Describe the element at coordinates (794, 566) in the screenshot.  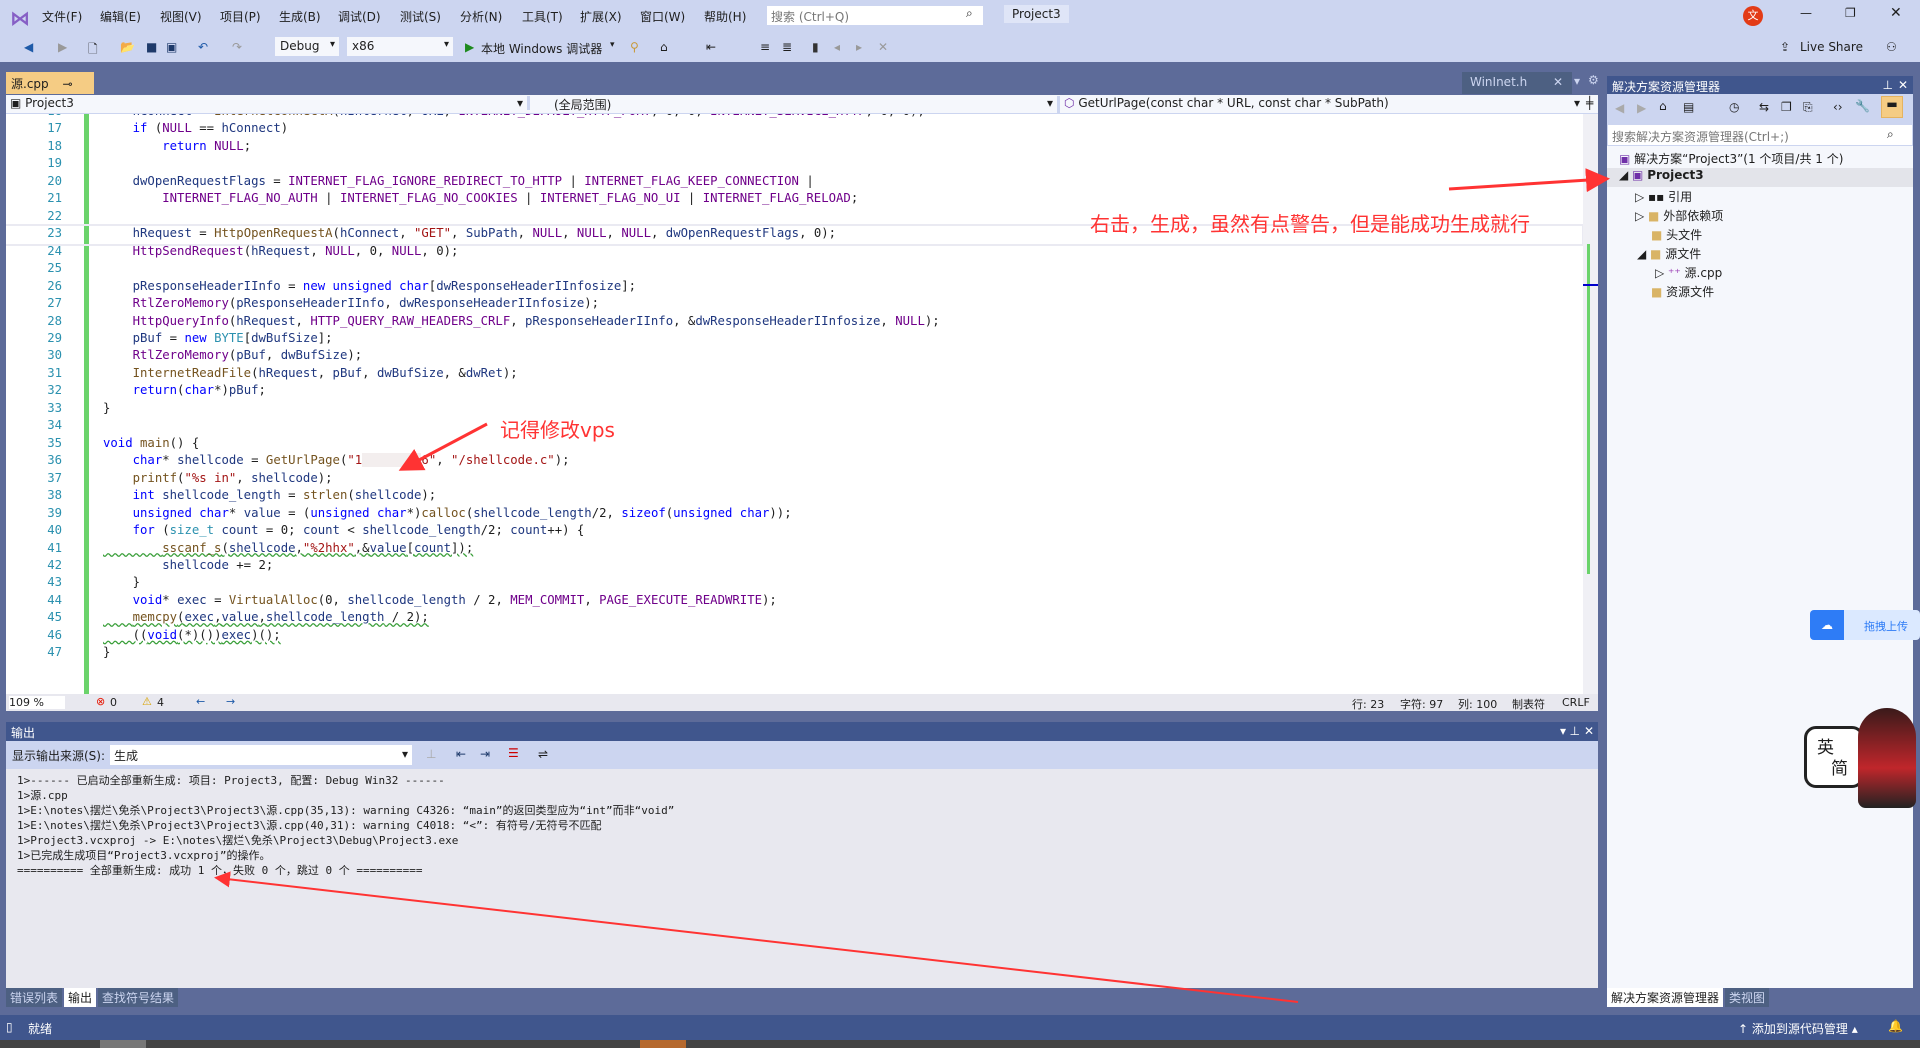
I see `code-line: 42 shellcode += 2;` at that location.